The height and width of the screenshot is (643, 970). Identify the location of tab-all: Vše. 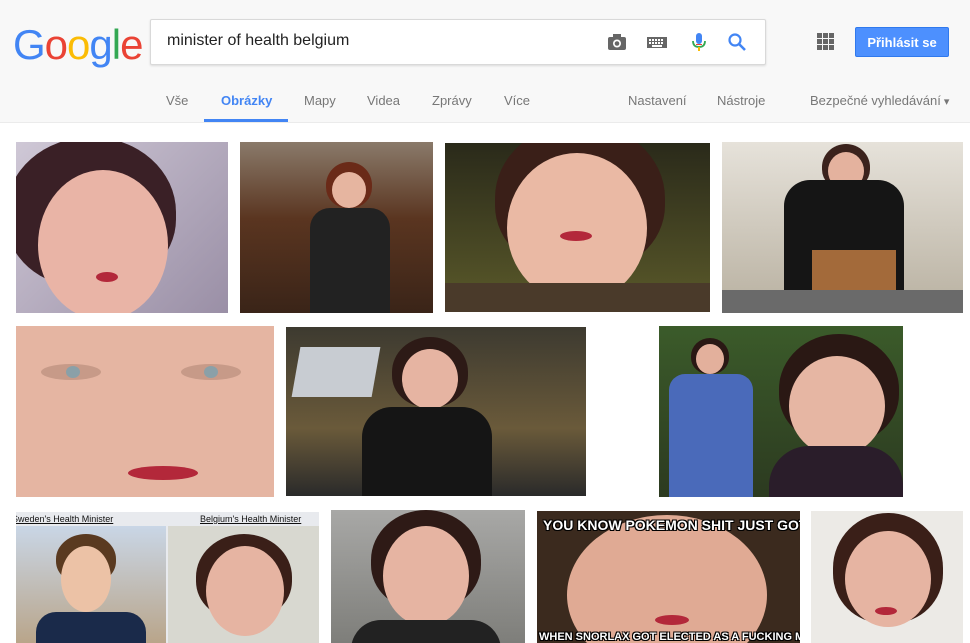
(177, 100).